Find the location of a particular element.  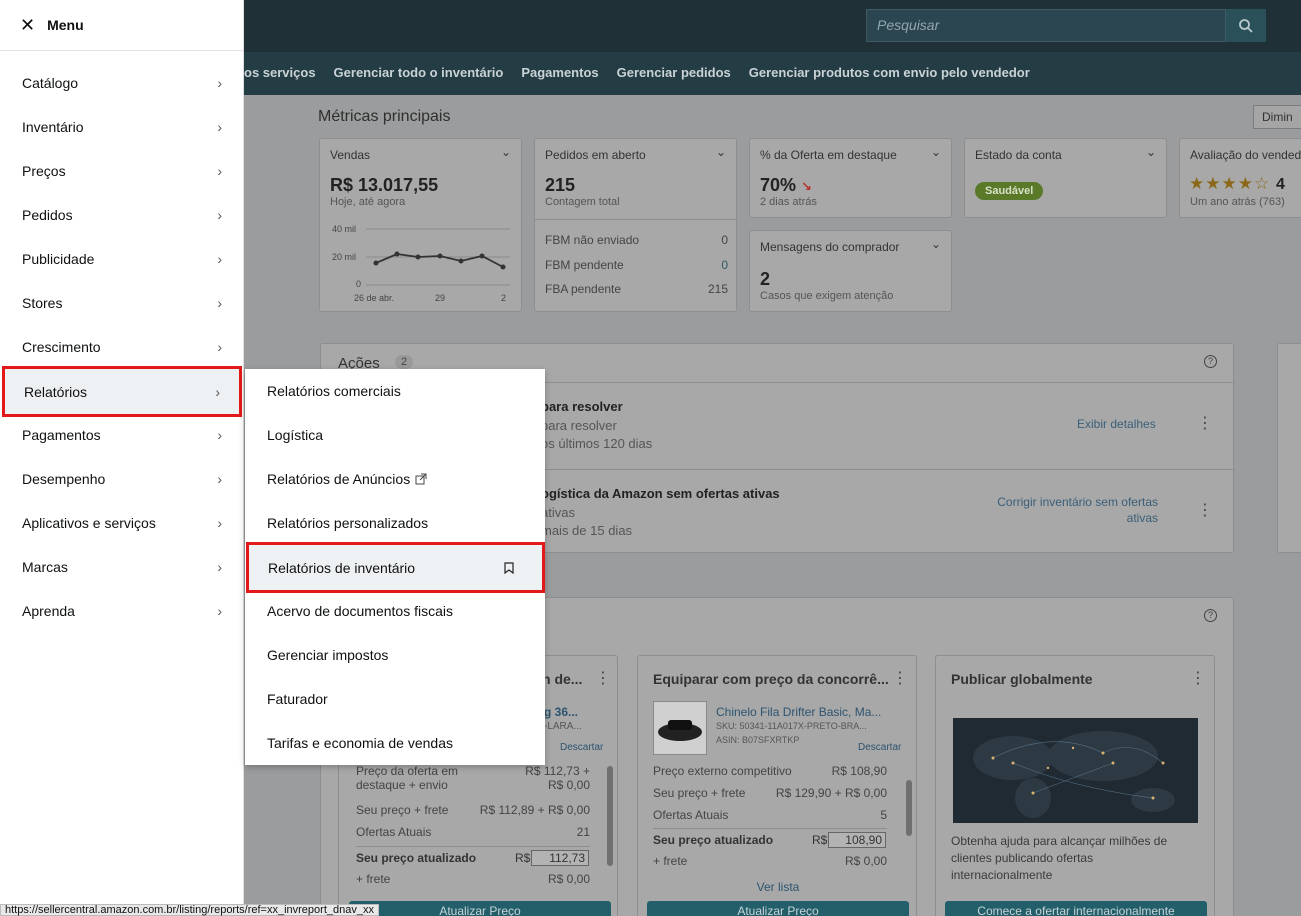

submenu-item-label: Tarifas e economia de vendas is located at coordinates (360, 743).